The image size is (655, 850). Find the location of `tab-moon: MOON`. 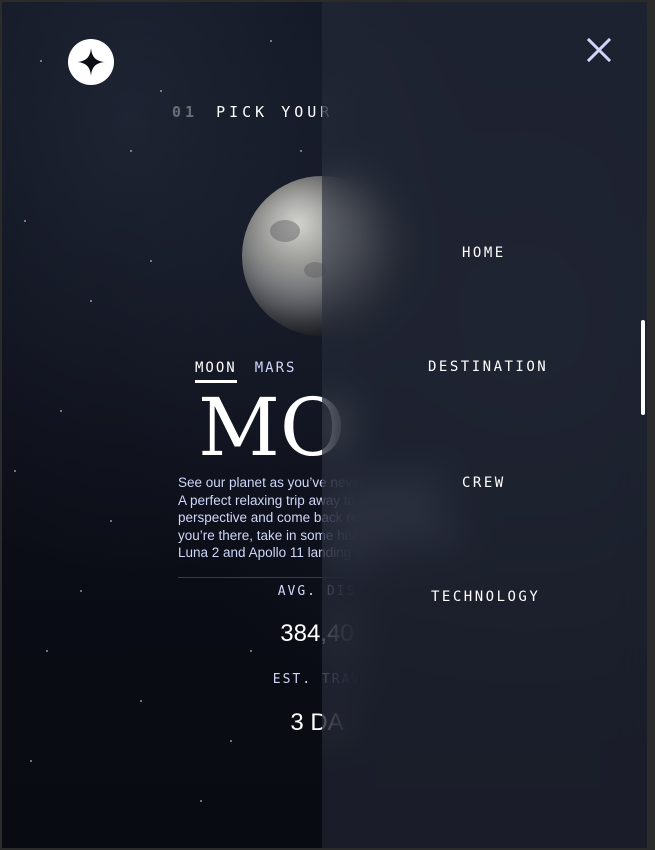

tab-moon: MOON is located at coordinates (216, 371).